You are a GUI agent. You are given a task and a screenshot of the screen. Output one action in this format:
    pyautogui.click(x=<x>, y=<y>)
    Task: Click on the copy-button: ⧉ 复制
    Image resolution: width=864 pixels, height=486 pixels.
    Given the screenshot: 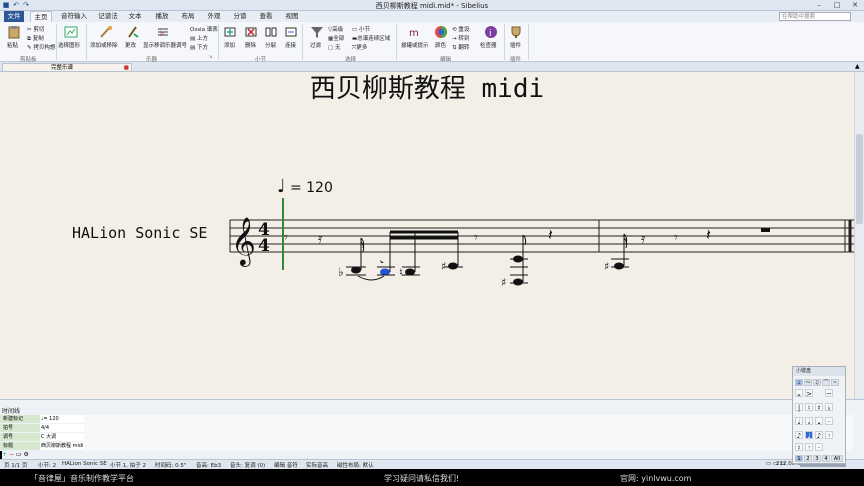 What is the action you would take?
    pyautogui.click(x=35, y=38)
    